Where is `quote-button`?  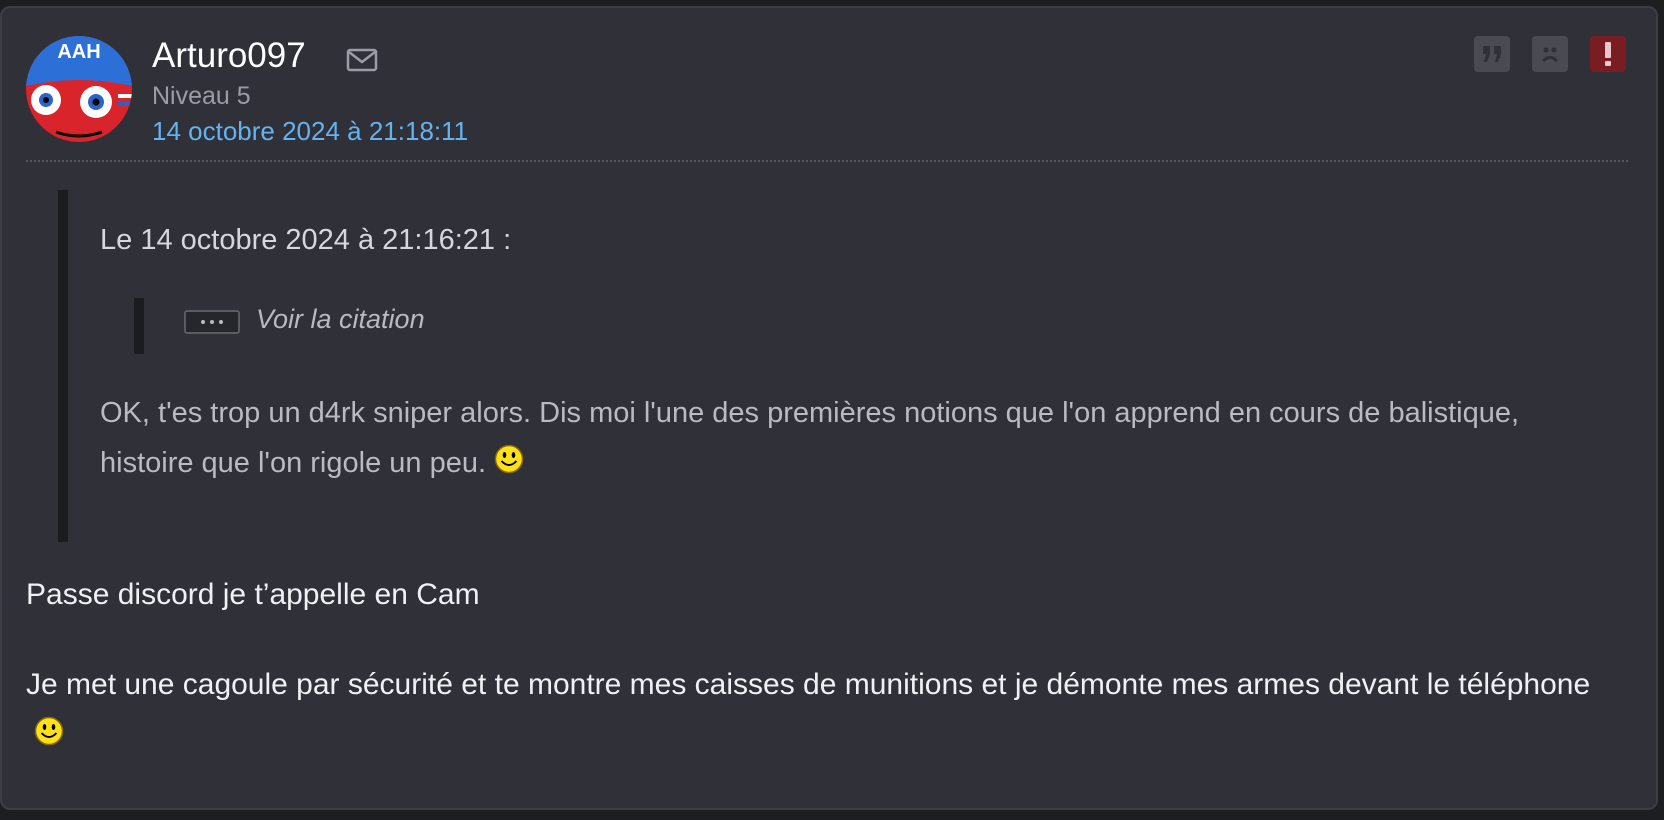 quote-button is located at coordinates (1492, 54).